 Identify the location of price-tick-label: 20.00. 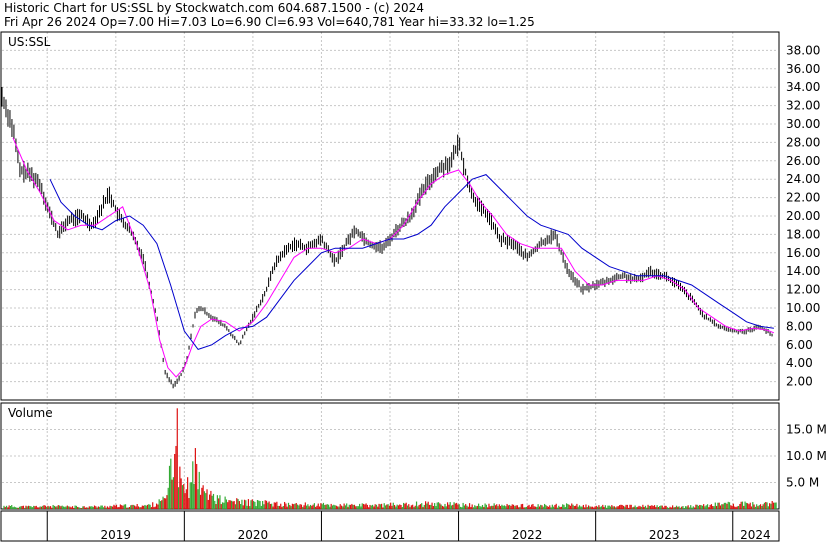
(803, 216).